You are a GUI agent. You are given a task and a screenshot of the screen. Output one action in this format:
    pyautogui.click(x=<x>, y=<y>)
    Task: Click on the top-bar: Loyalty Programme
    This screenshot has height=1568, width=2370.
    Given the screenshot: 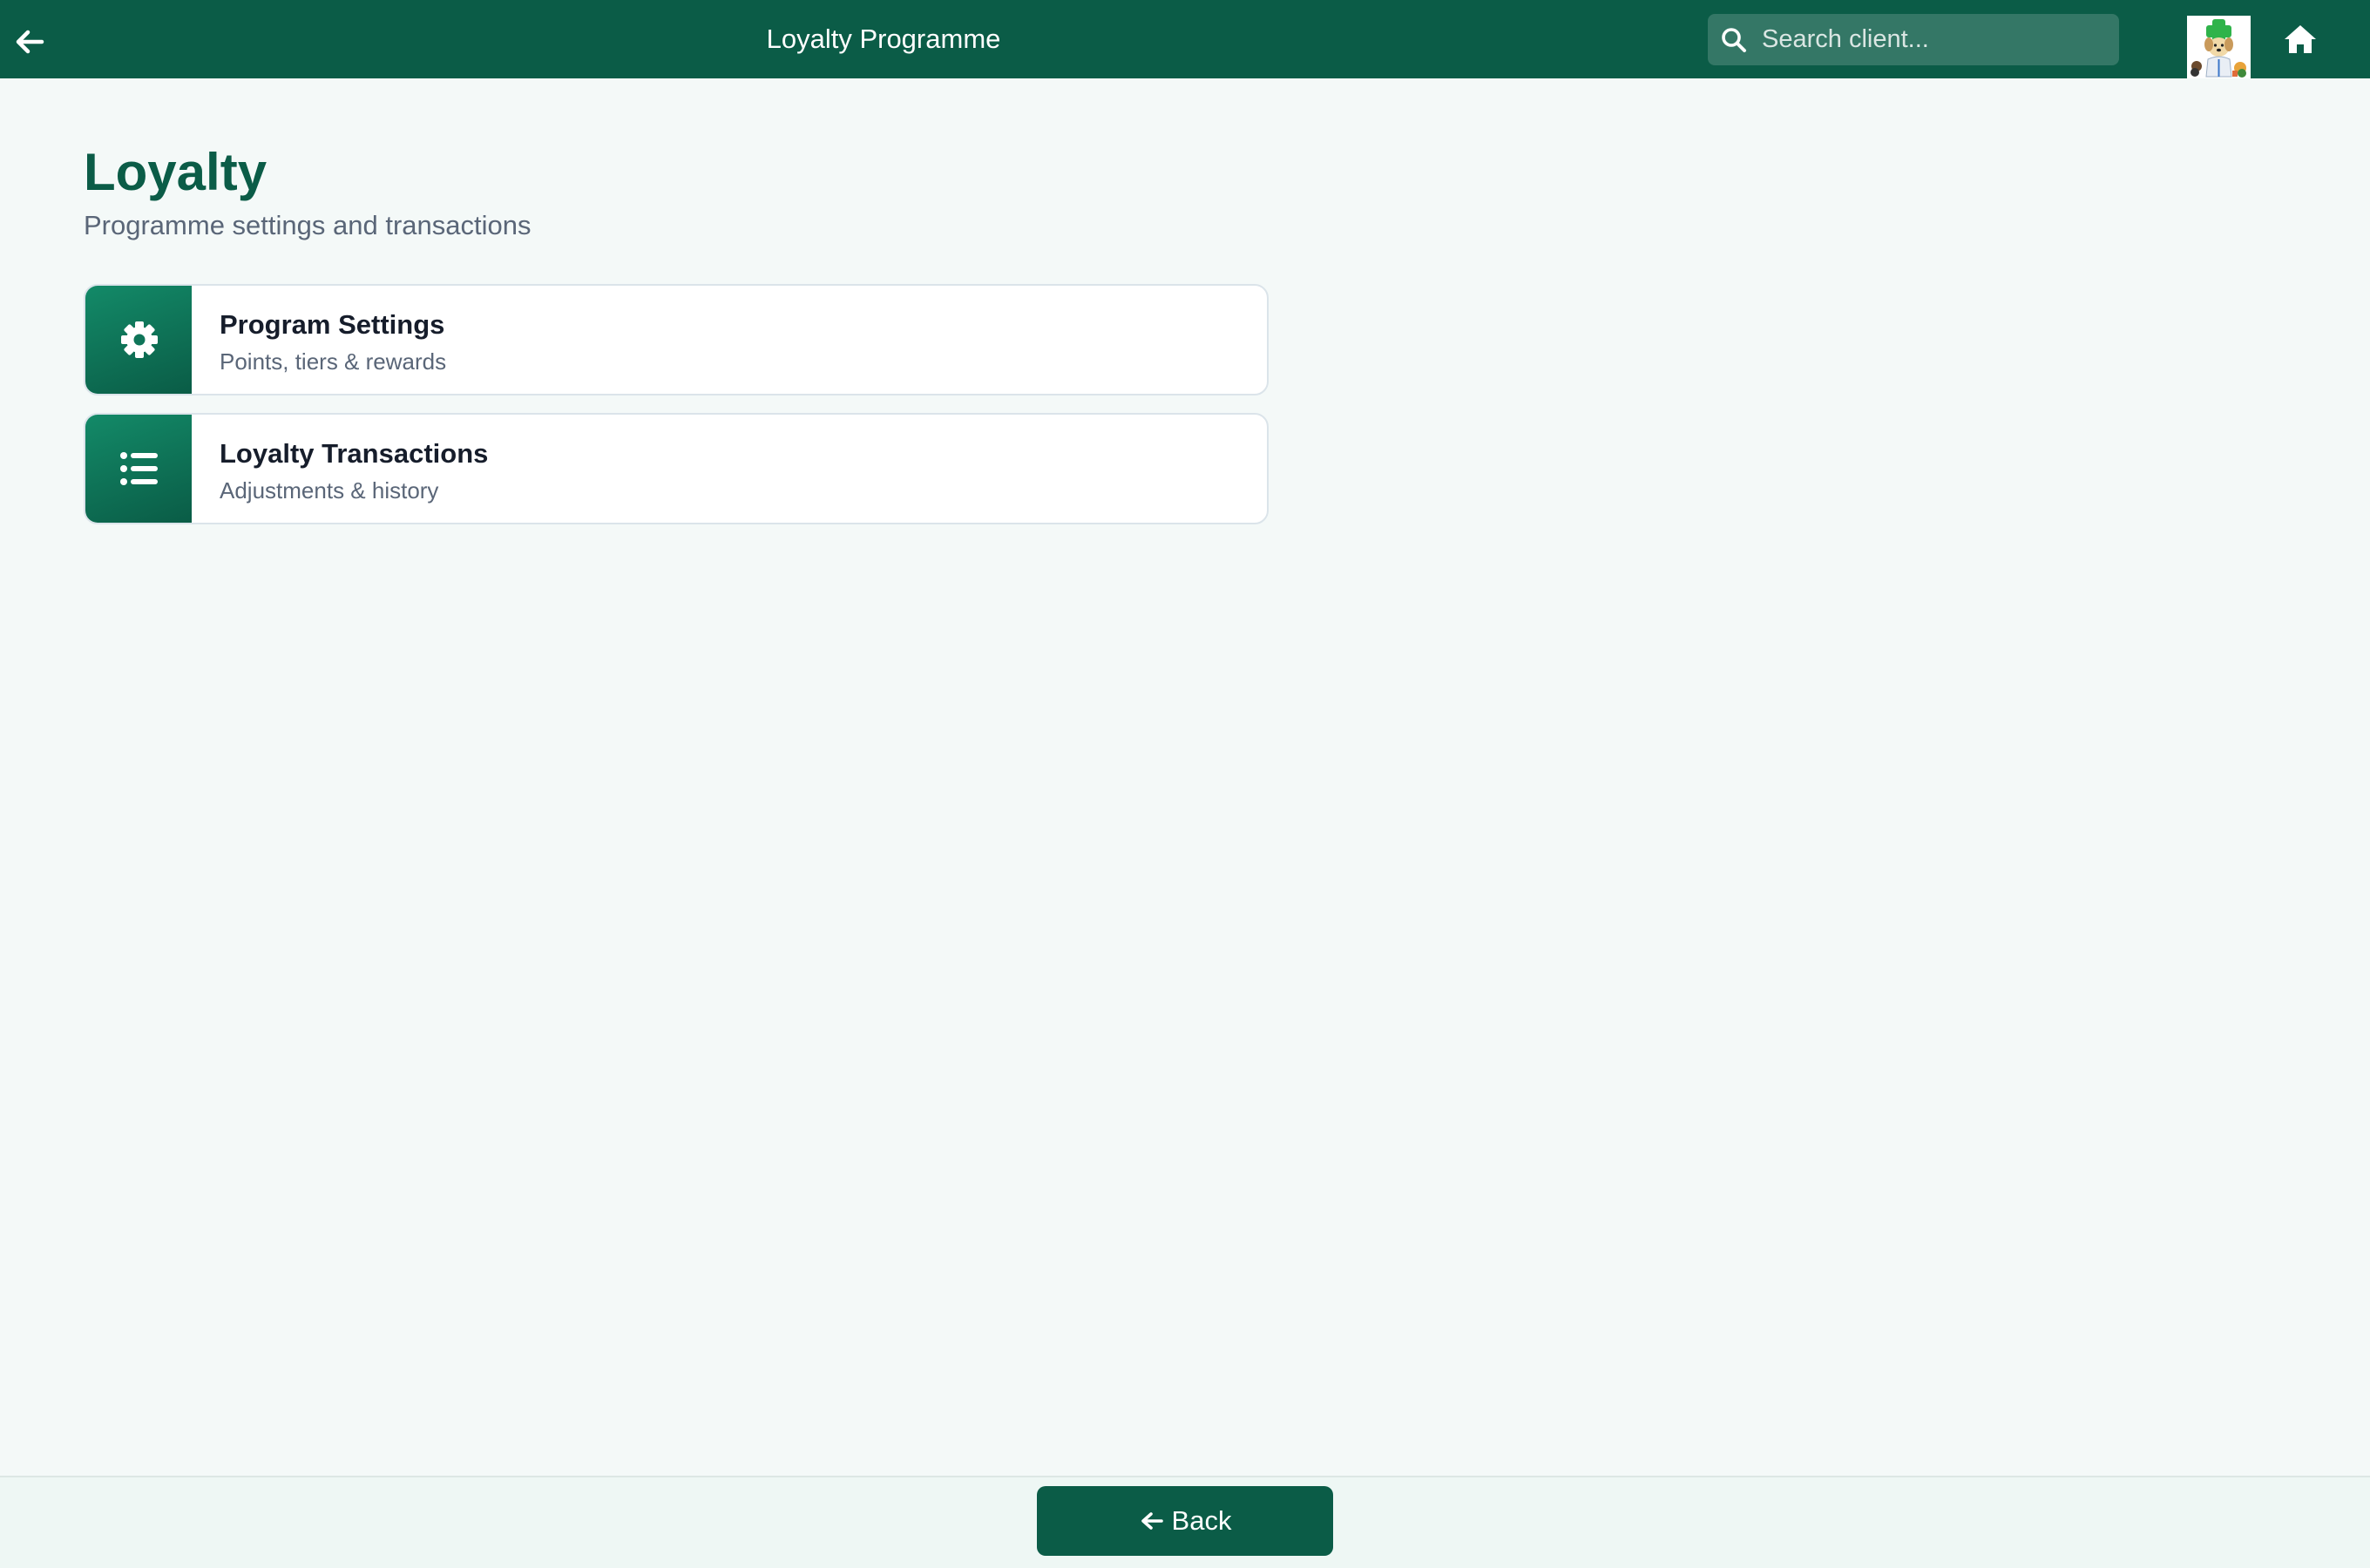 What is the action you would take?
    pyautogui.click(x=1185, y=39)
    